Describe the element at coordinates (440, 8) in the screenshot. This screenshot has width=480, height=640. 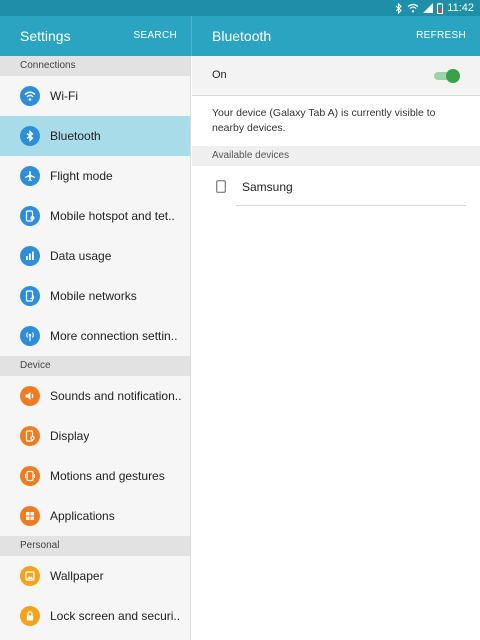
I see `battery-status-icon` at that location.